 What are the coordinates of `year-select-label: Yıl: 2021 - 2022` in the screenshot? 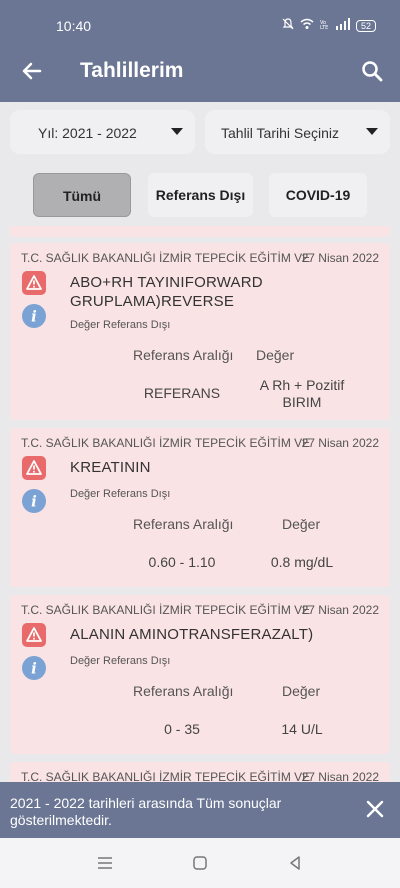 It's located at (87, 133).